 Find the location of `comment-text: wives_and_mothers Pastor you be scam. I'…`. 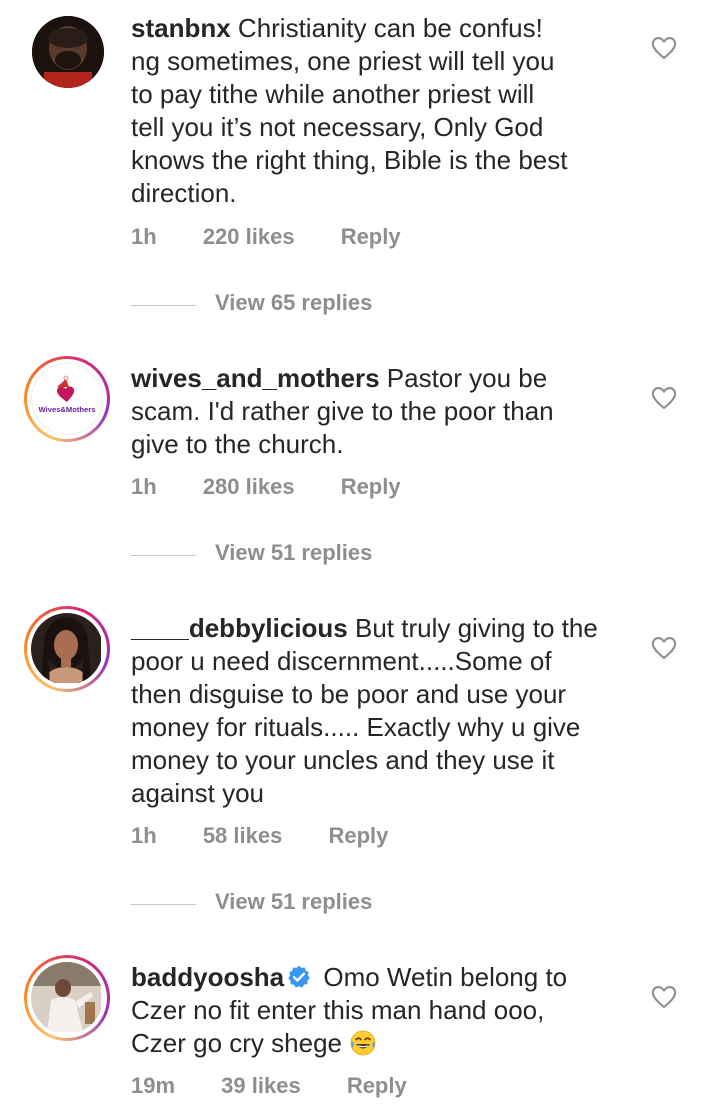

comment-text: wives_and_mothers Pastor you be scam. I'… is located at coordinates (381, 411).